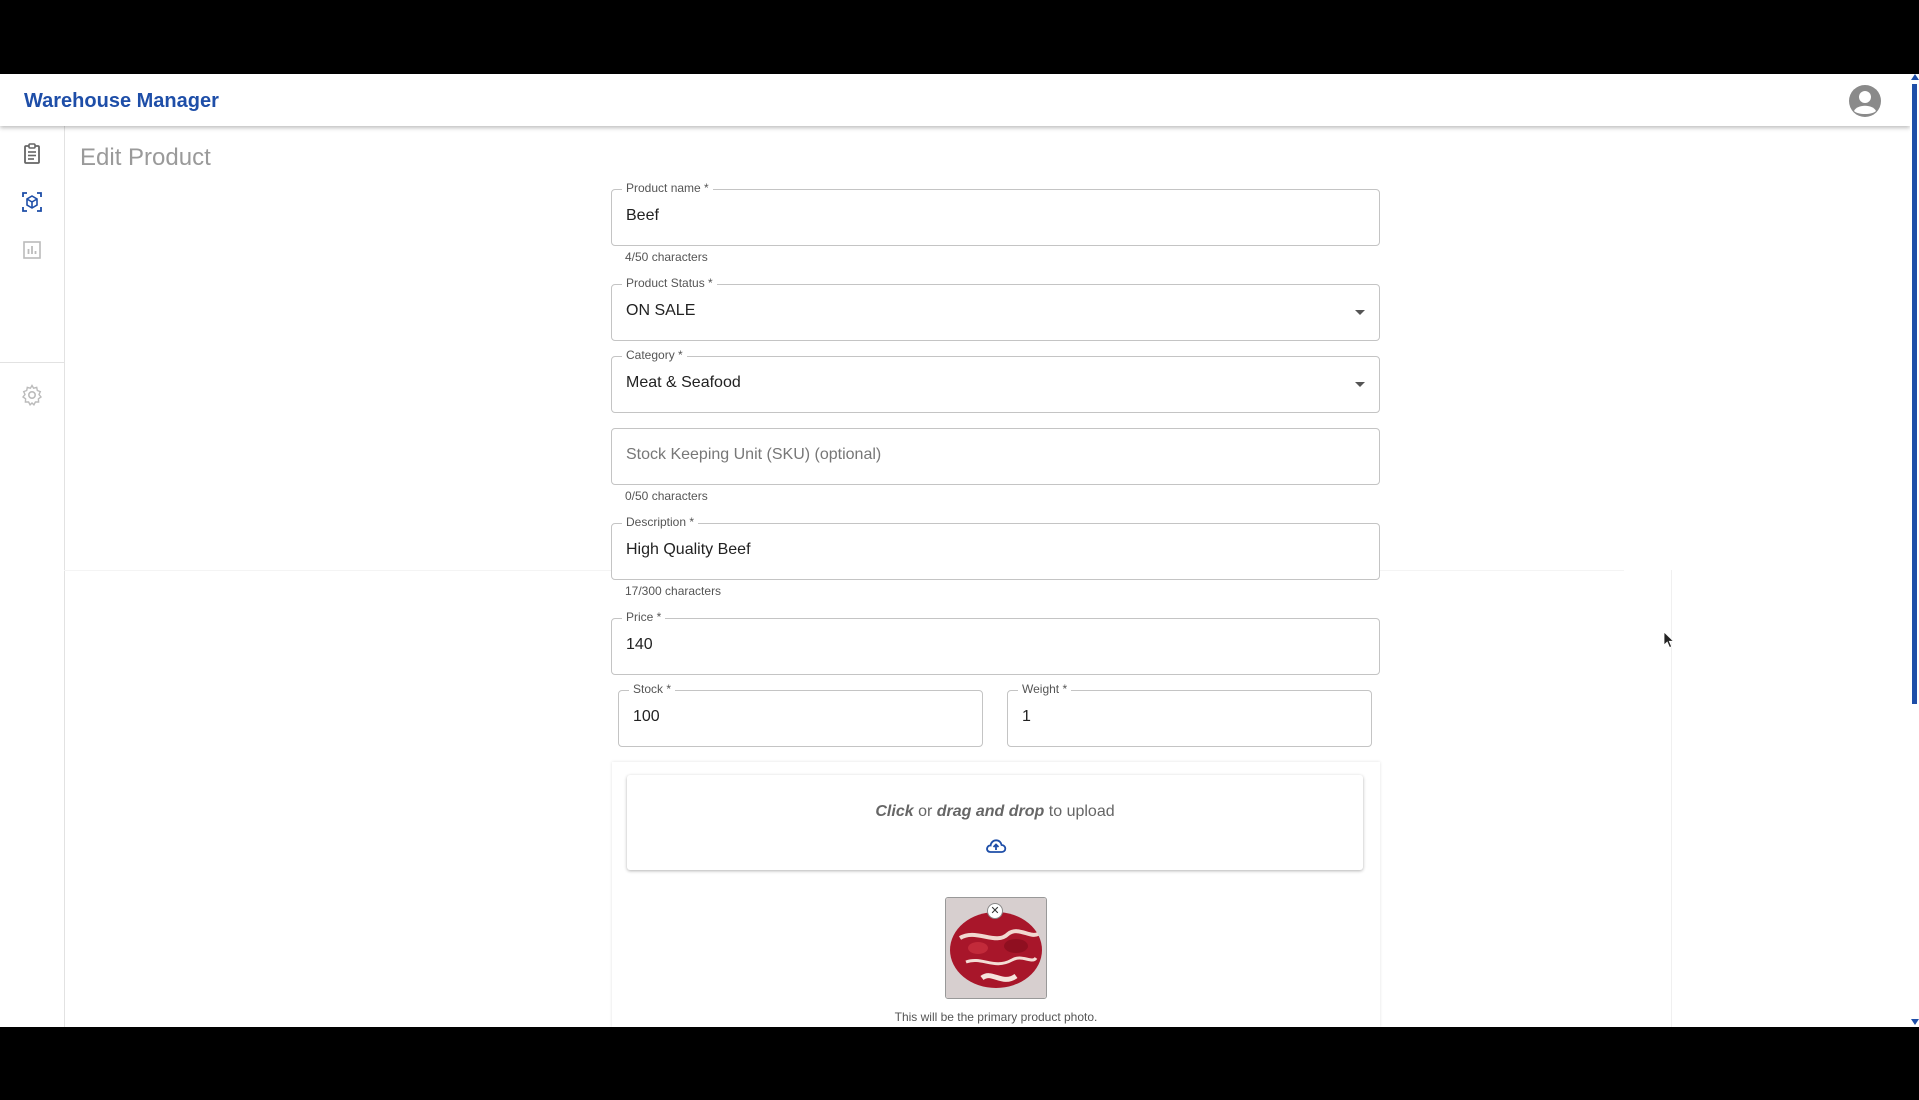 Image resolution: width=1919 pixels, height=1100 pixels. Describe the element at coordinates (121, 101) in the screenshot. I see `app-title: Warehouse Manager` at that location.